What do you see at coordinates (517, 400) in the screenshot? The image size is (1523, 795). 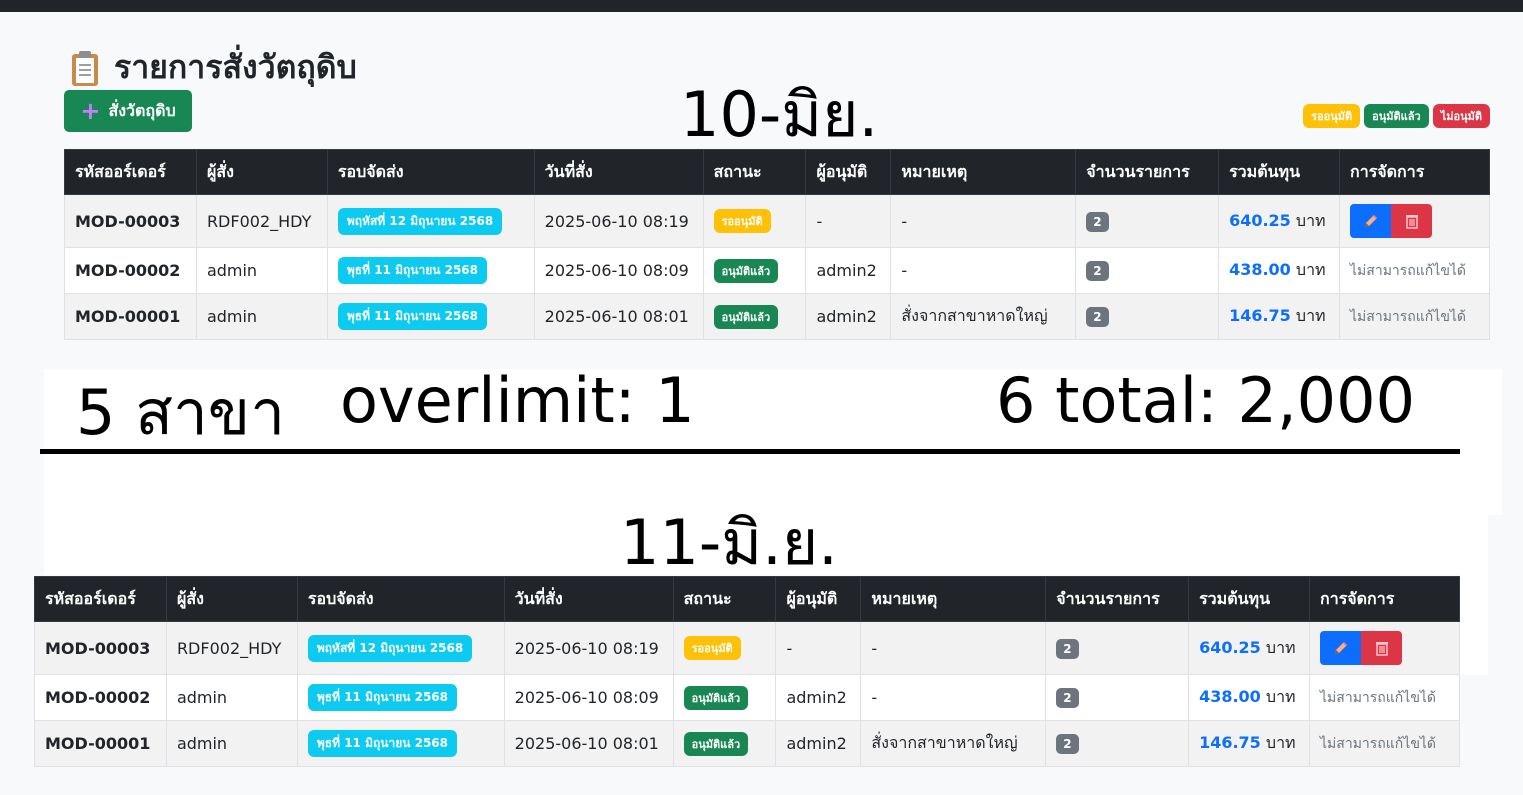 I see `annotation-overlimit: overlimit: 1` at bounding box center [517, 400].